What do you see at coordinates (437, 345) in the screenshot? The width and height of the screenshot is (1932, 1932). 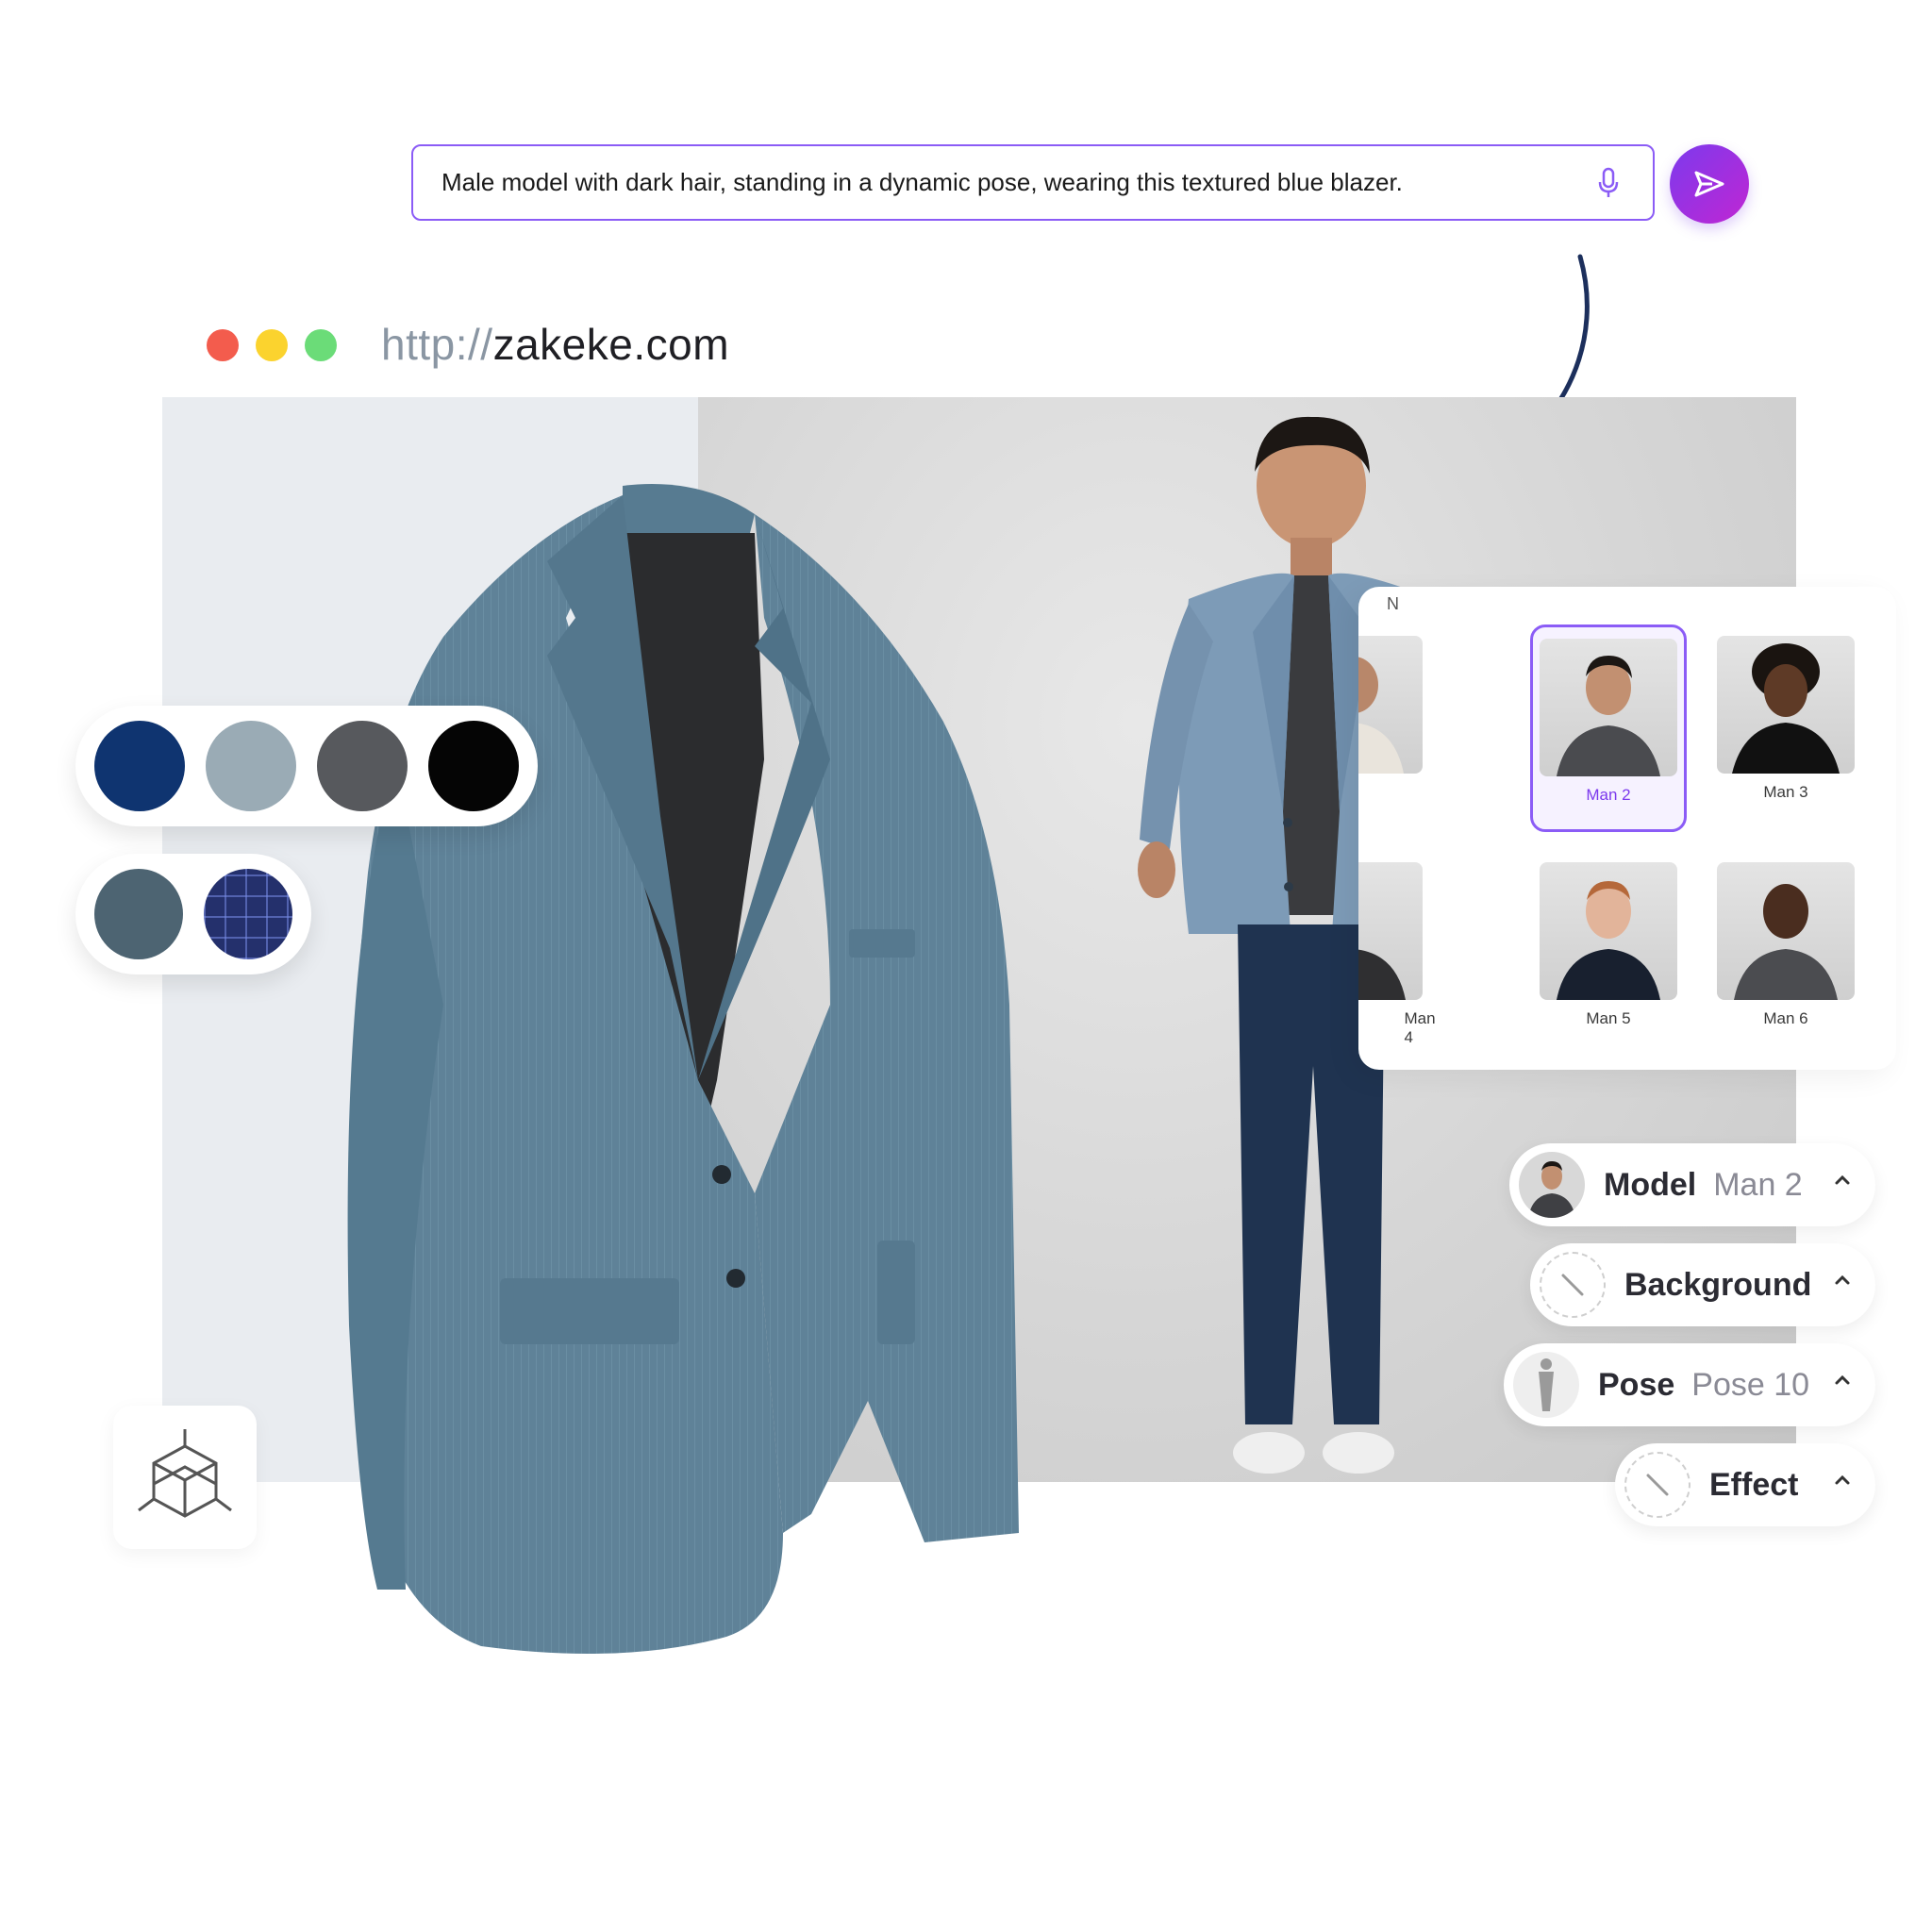 I see `url-scheme: http://` at bounding box center [437, 345].